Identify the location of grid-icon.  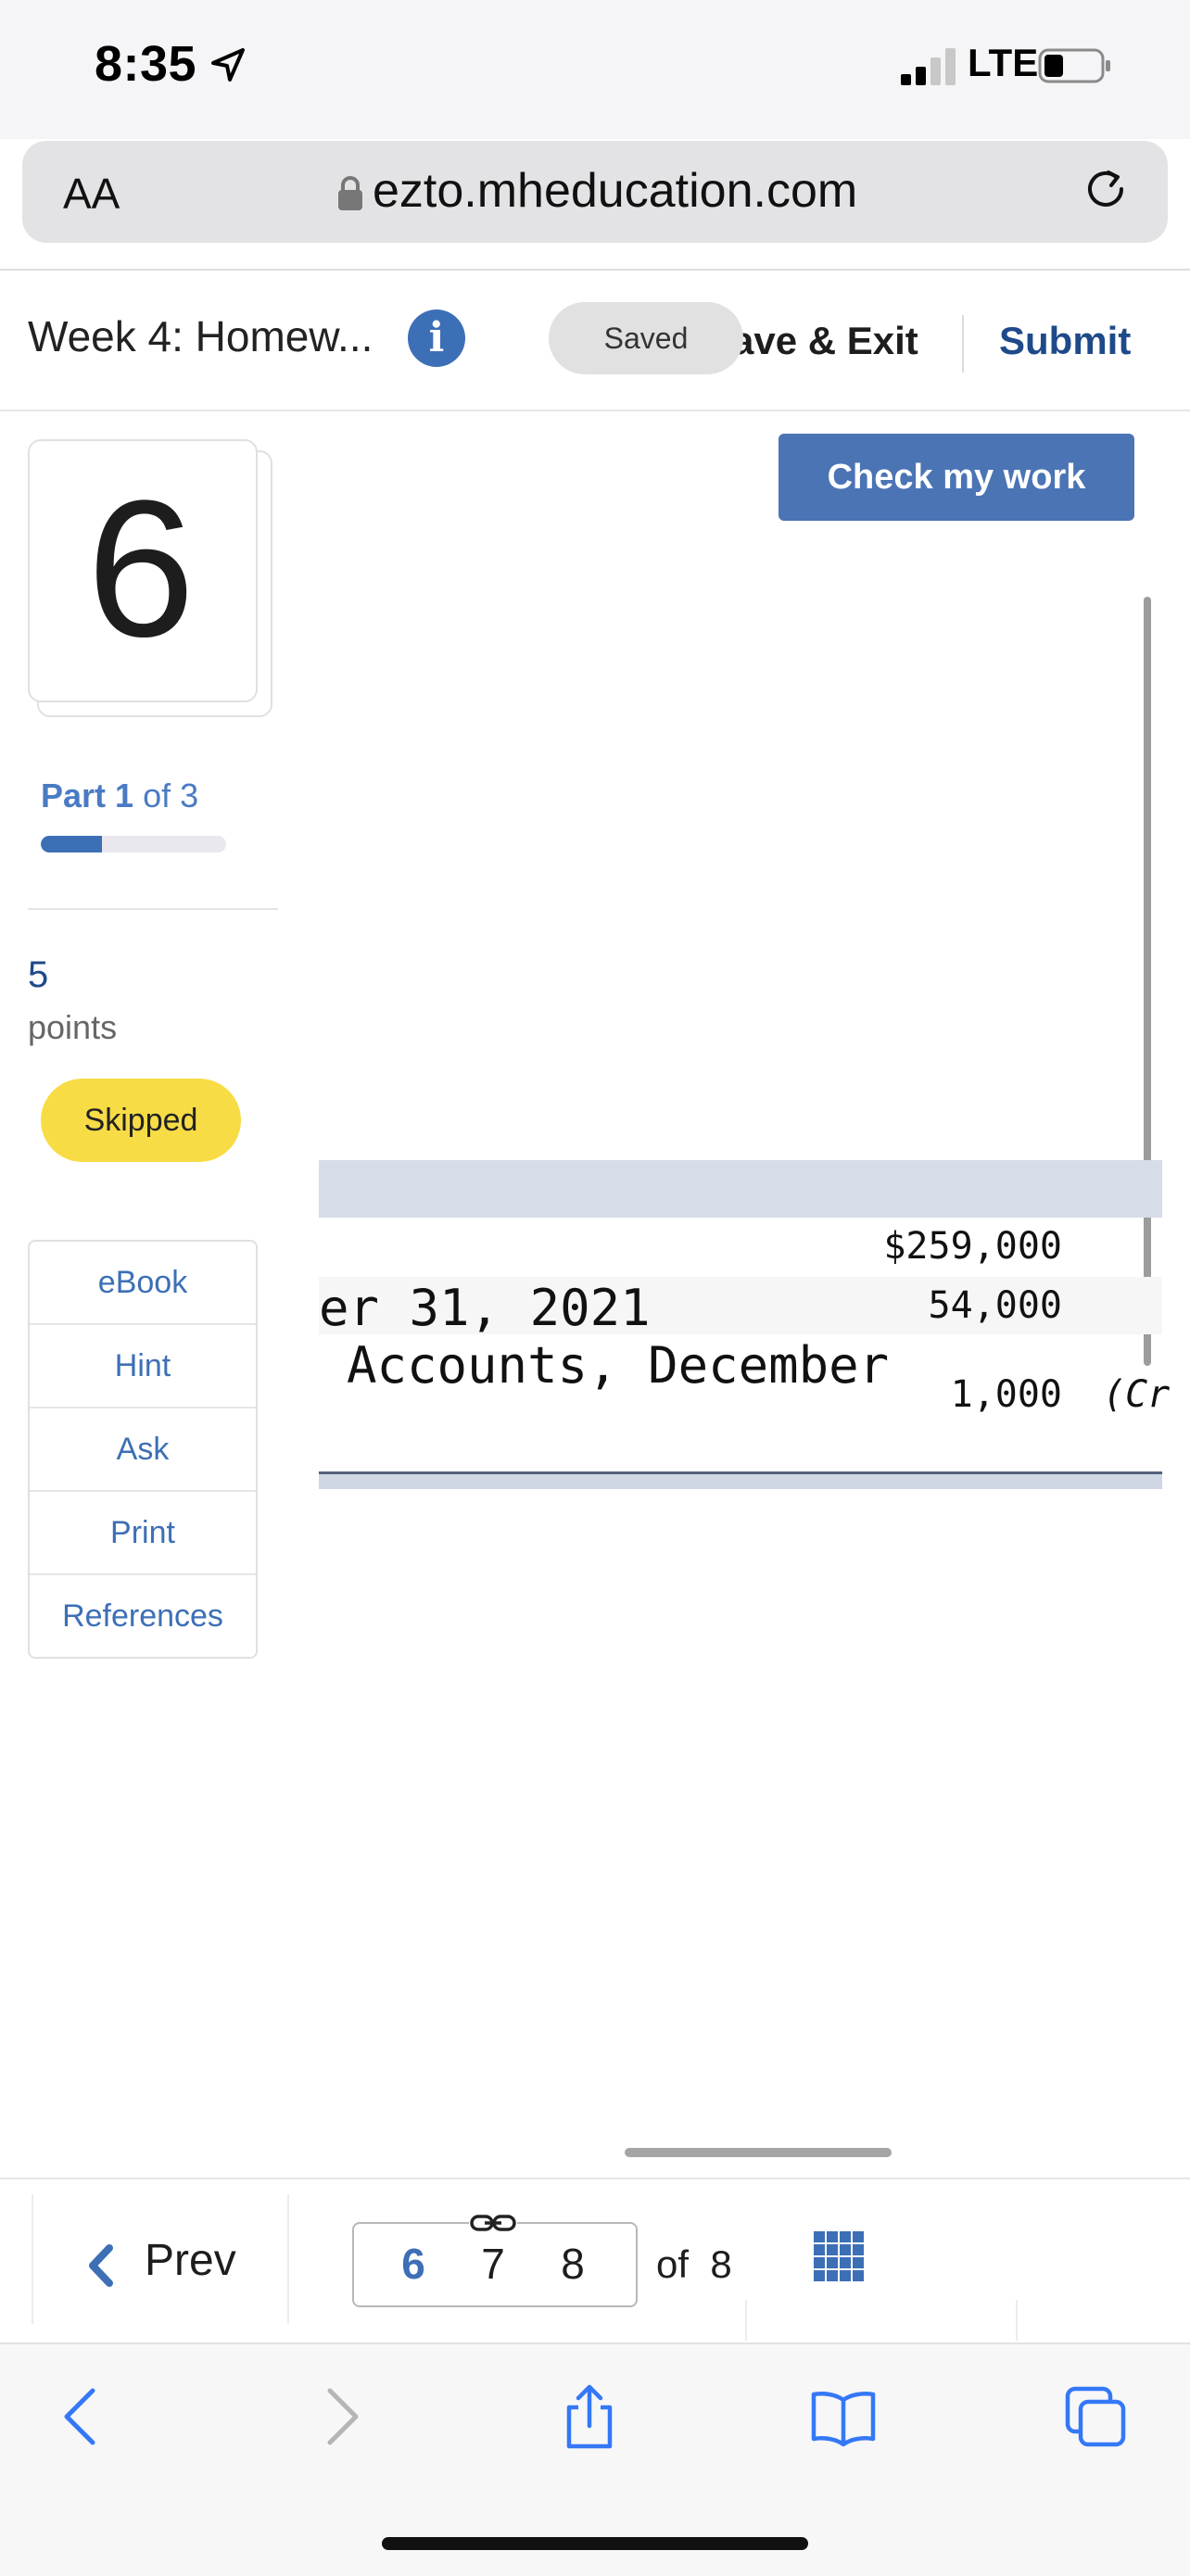
(839, 2256).